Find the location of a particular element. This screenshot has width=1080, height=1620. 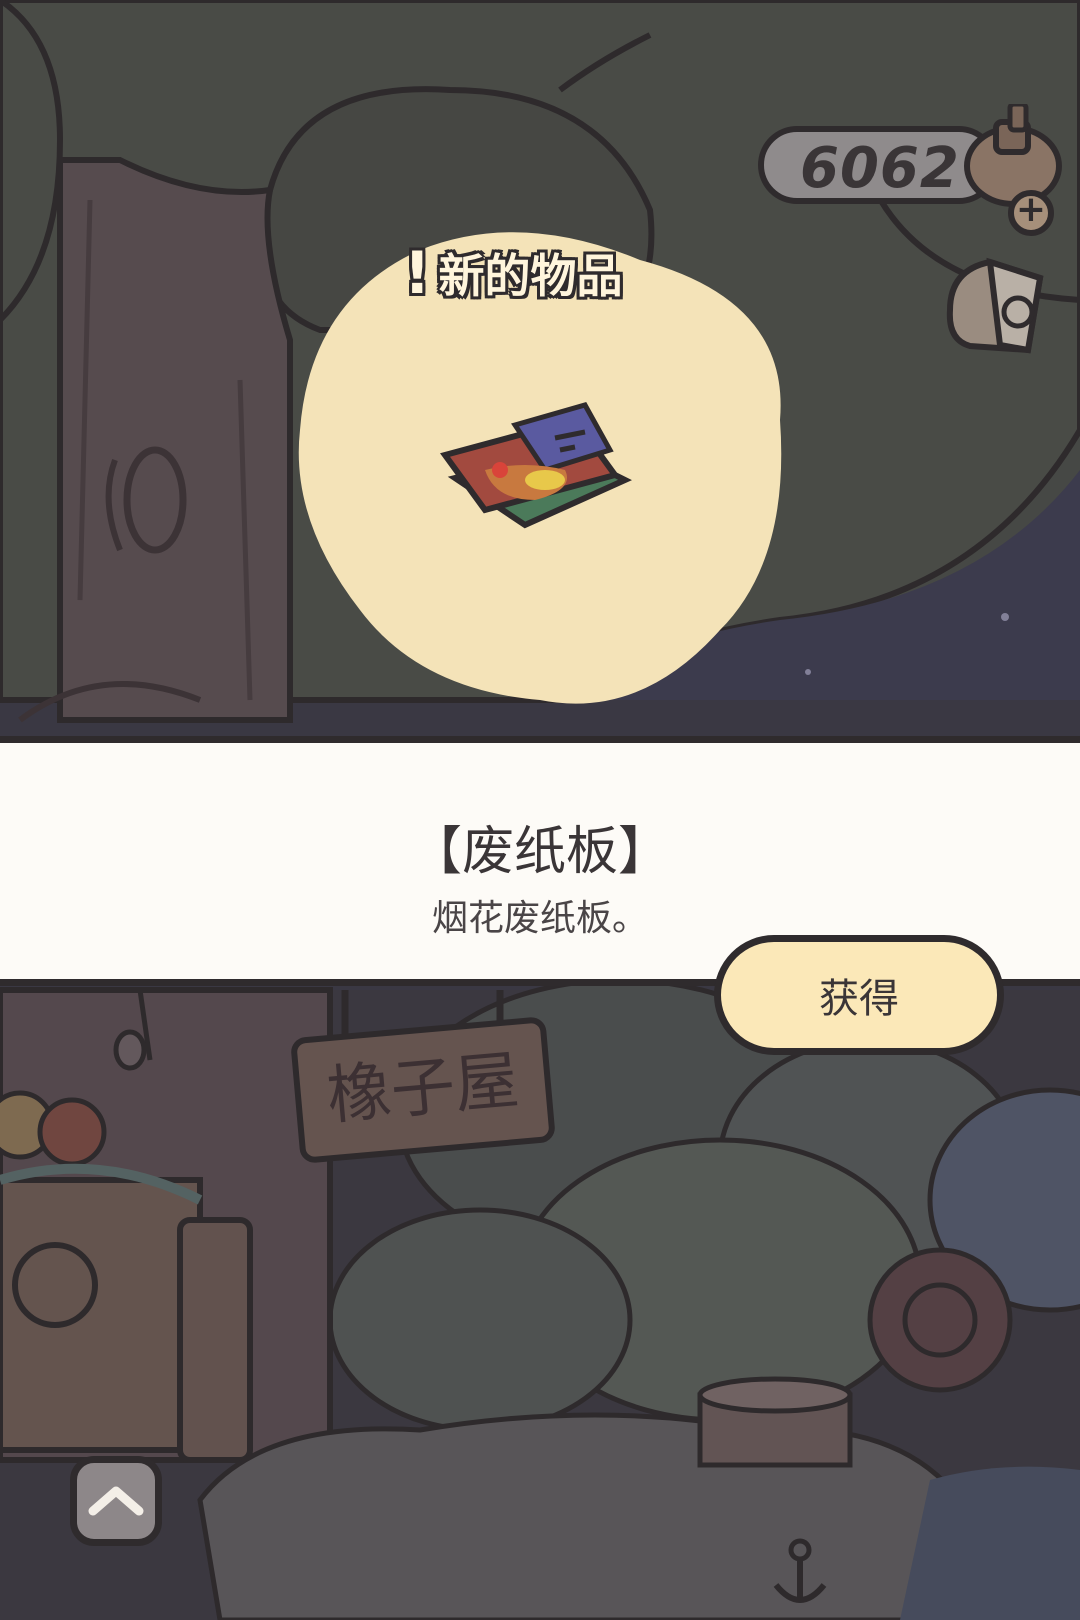

chevron-up-icon is located at coordinates (116, 1501).